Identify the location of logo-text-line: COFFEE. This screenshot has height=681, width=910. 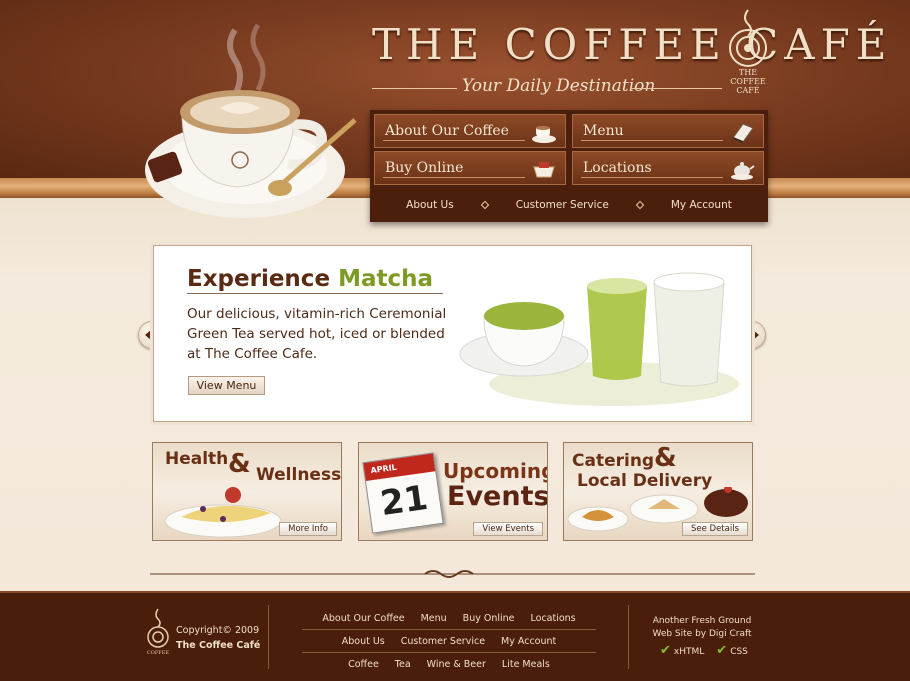
(748, 81).